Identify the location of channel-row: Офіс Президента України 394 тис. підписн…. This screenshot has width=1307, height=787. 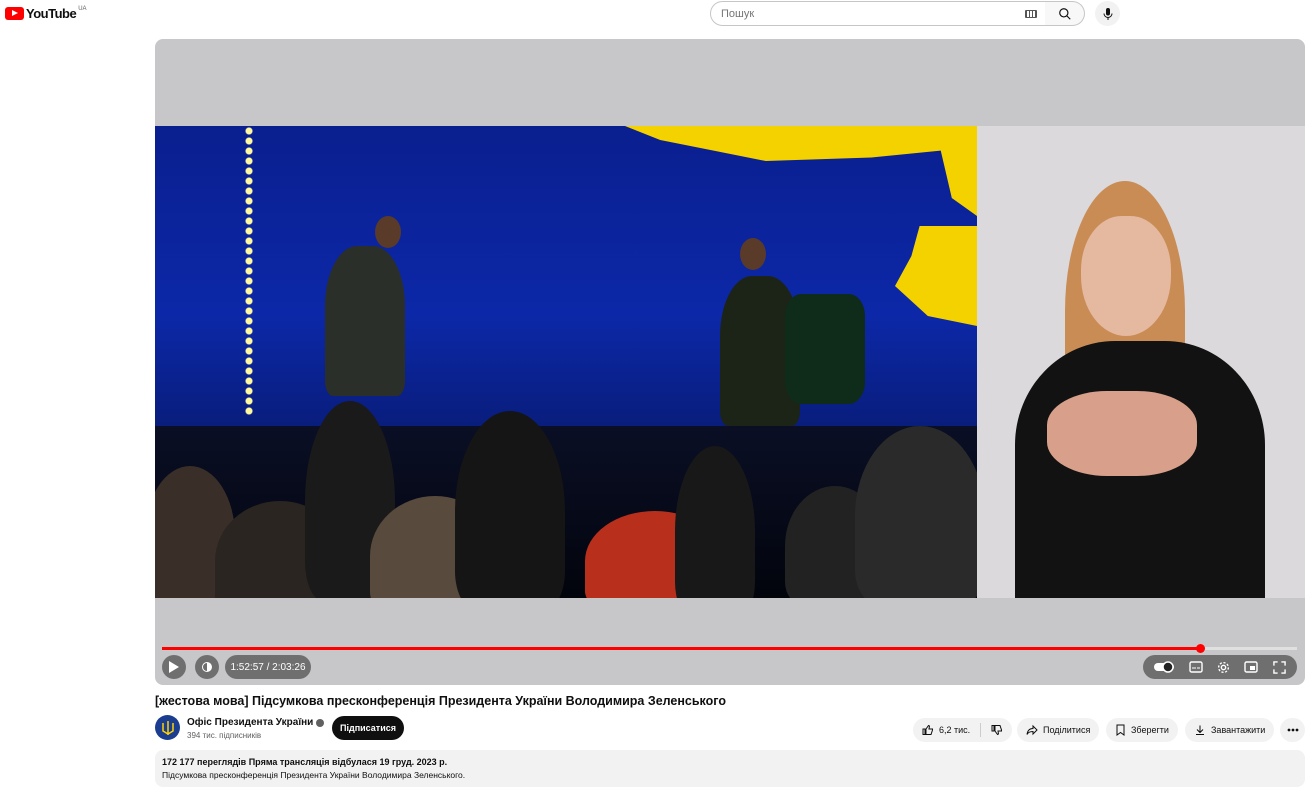
(730, 729).